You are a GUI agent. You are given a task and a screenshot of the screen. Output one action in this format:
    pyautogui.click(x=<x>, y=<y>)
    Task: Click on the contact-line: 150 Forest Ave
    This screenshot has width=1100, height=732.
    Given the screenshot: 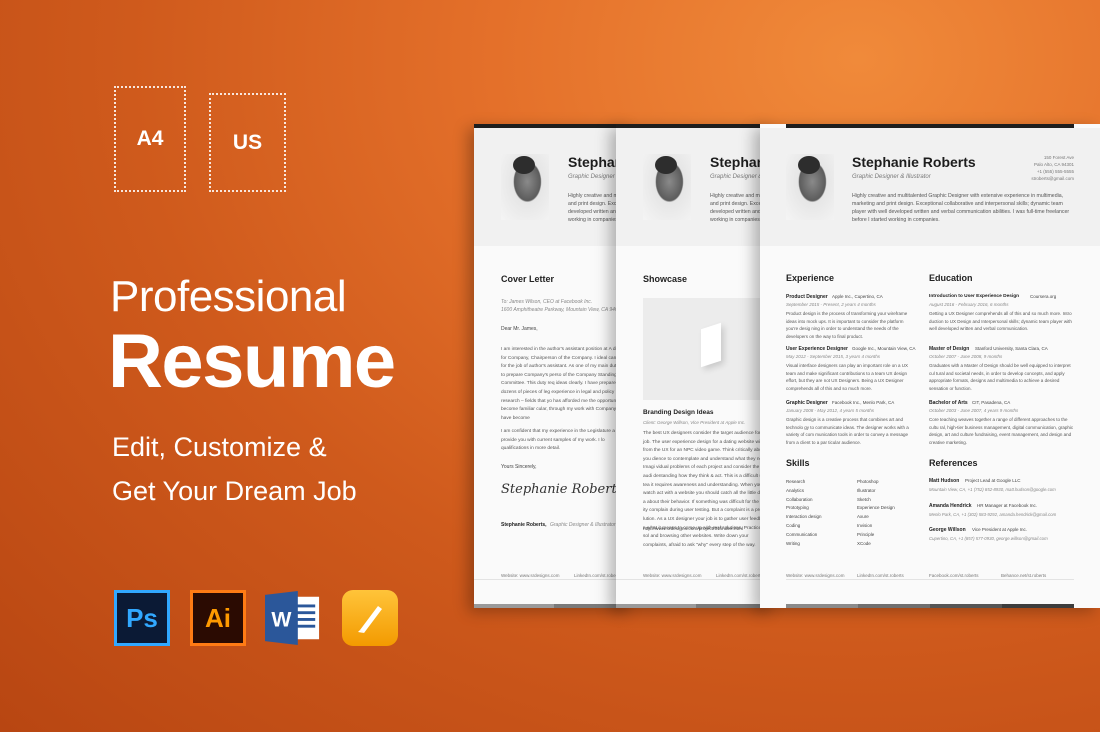 What is the action you would take?
    pyautogui.click(x=1058, y=157)
    